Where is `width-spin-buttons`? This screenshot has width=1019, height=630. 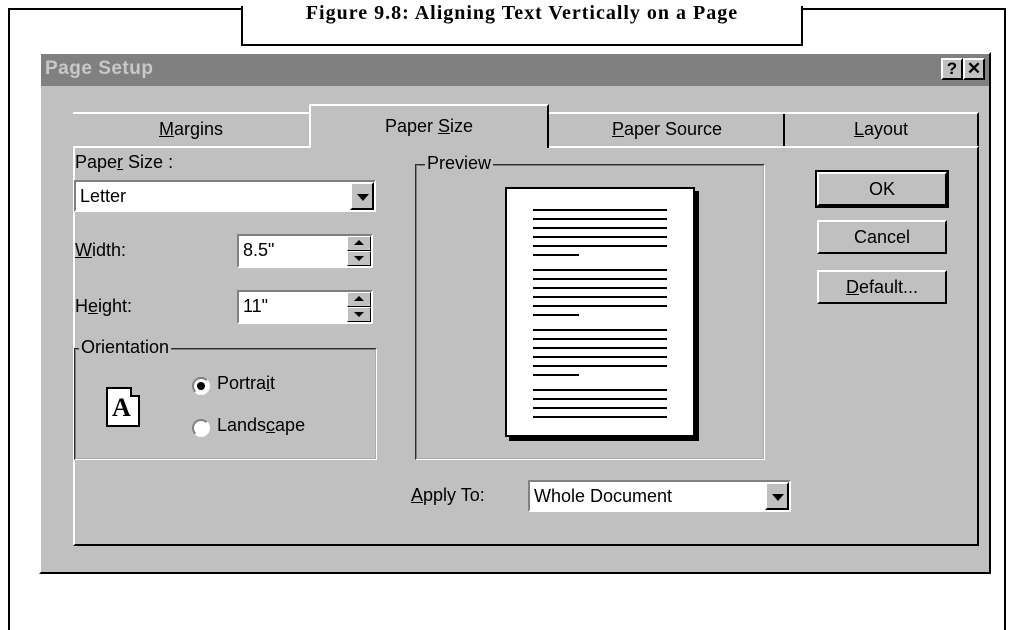
width-spin-buttons is located at coordinates (359, 251).